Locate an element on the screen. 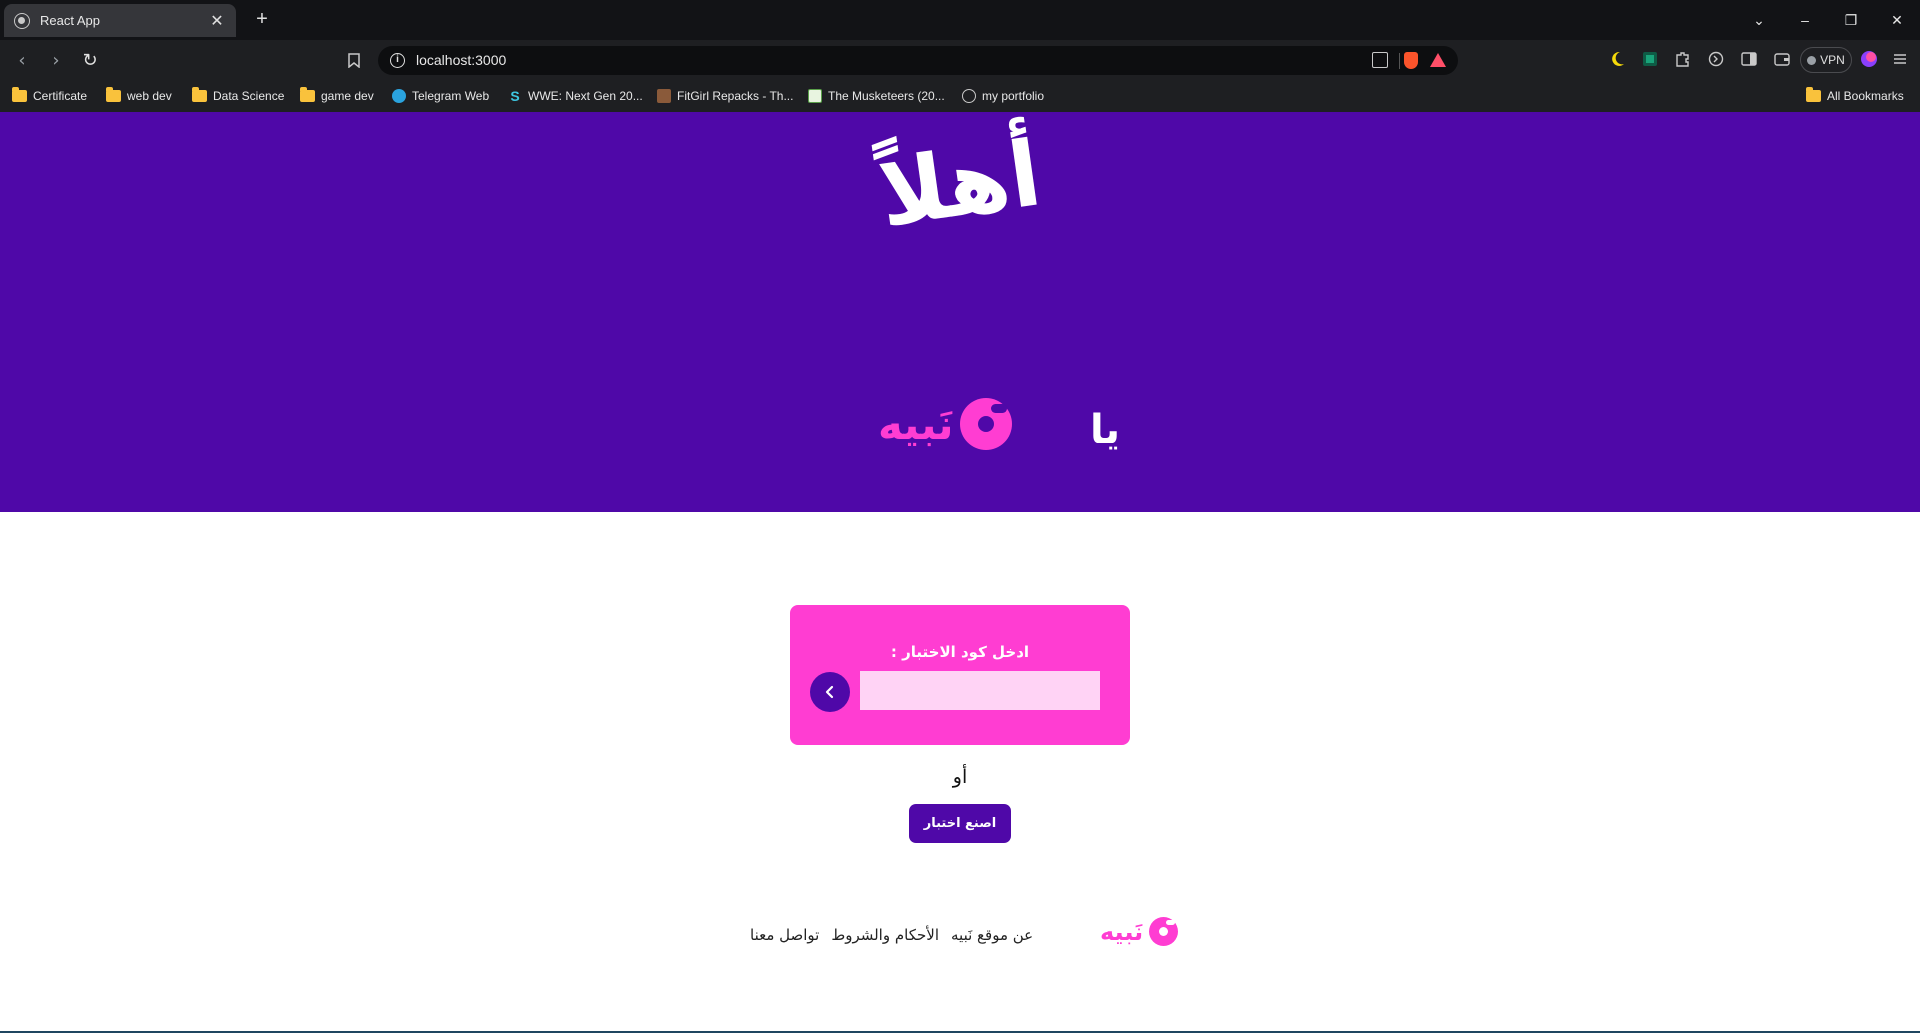 This screenshot has height=1033, width=1920. leo-ai-icon is located at coordinates (1869, 59).